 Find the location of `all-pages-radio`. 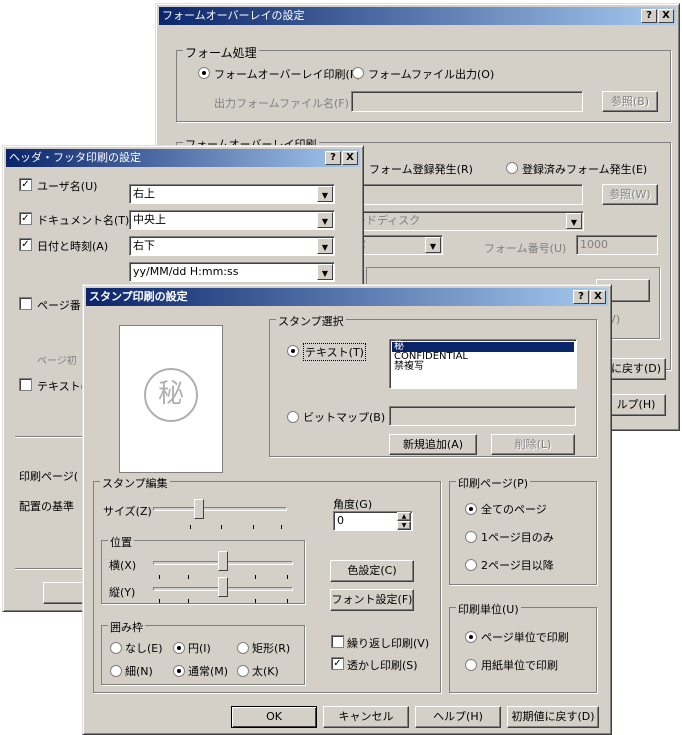

all-pages-radio is located at coordinates (471, 509).